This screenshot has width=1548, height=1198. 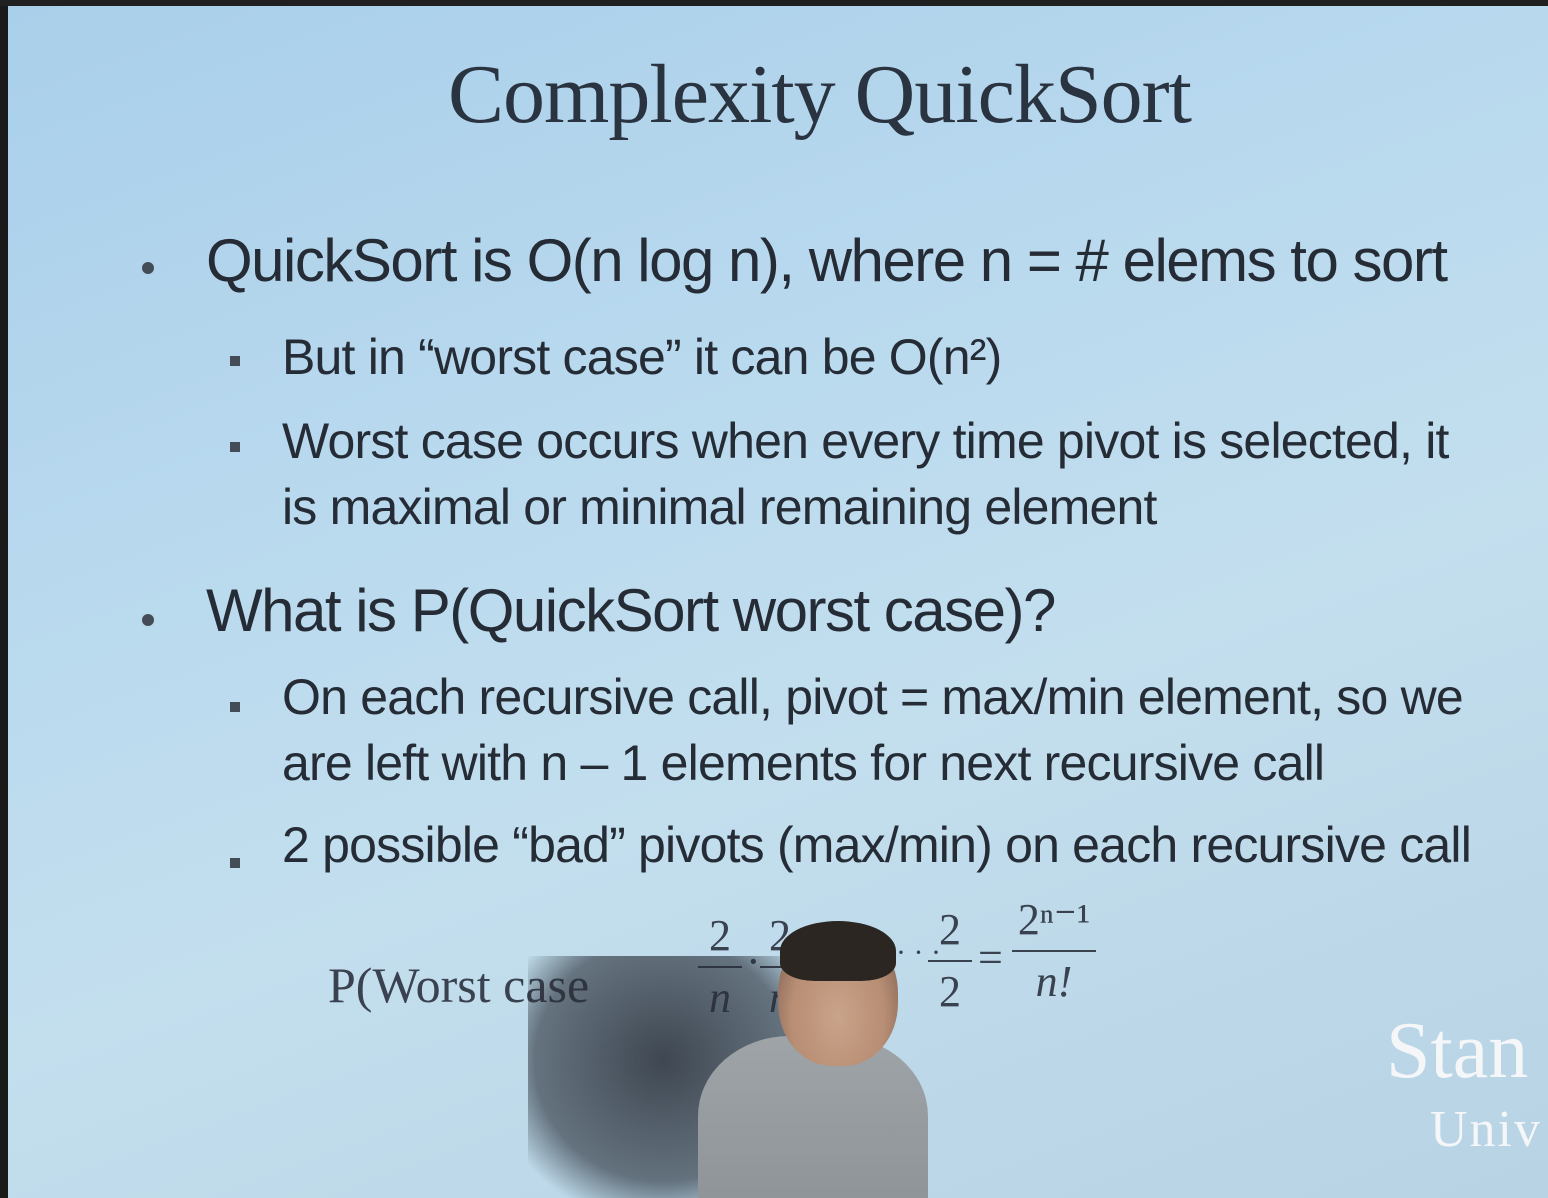 I want to click on bullet-2-text: What is P(QuickSort worst case)?, so click(x=631, y=610).